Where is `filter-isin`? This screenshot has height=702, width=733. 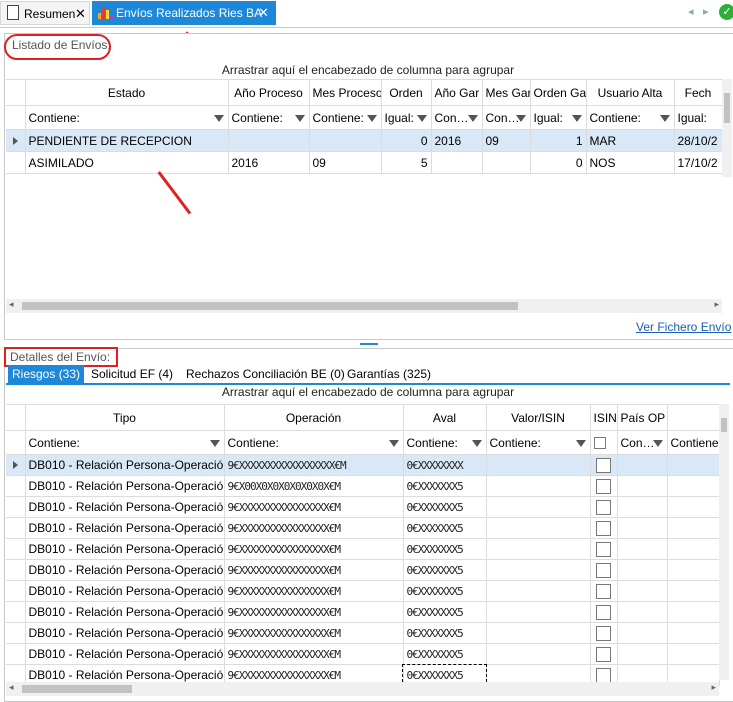
filter-isin is located at coordinates (604, 442).